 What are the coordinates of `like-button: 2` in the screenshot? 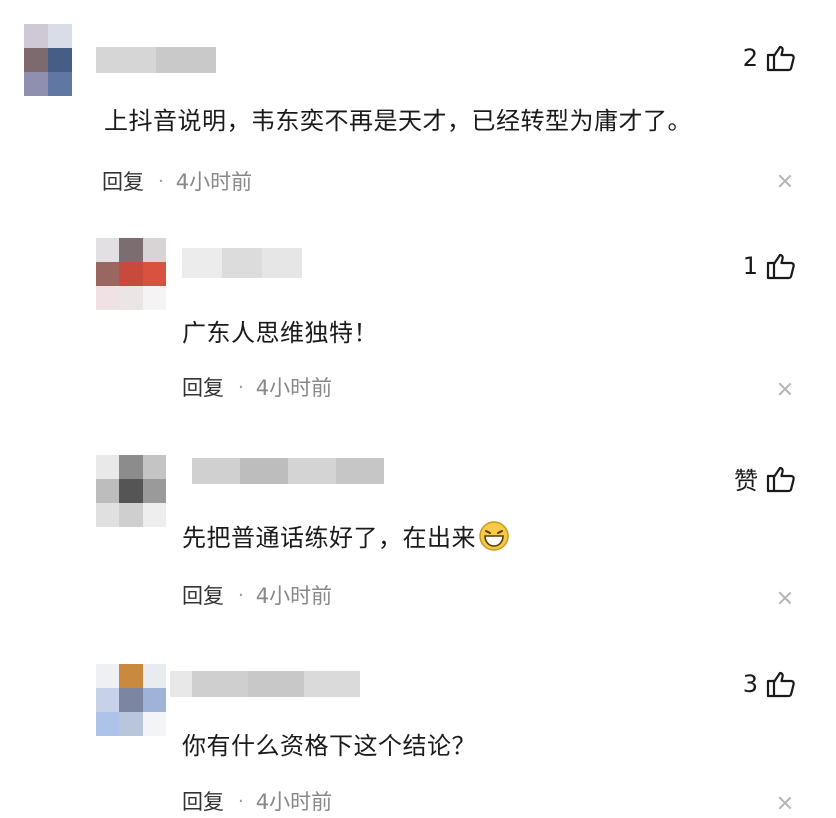 It's located at (769, 58).